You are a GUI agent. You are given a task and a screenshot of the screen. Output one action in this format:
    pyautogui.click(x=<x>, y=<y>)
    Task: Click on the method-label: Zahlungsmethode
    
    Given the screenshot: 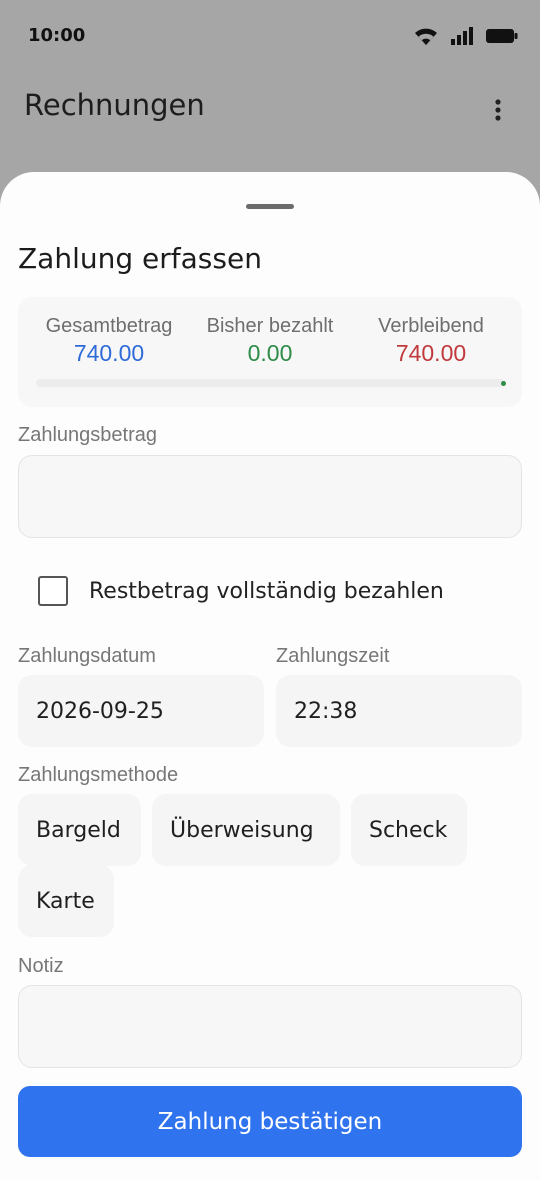 What is the action you would take?
    pyautogui.click(x=98, y=775)
    